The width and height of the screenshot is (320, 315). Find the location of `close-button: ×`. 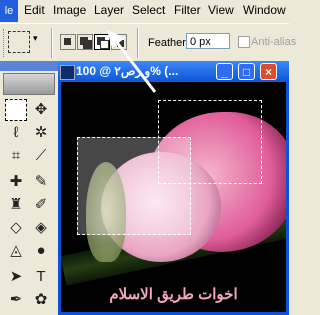

close-button: × is located at coordinates (268, 71).